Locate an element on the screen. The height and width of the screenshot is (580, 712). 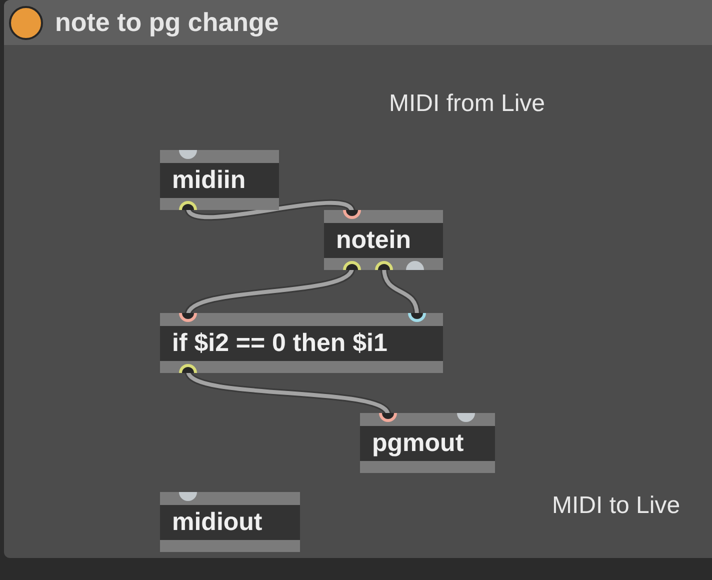
object-box: if $i2 == 0 then $i1 is located at coordinates (301, 343).